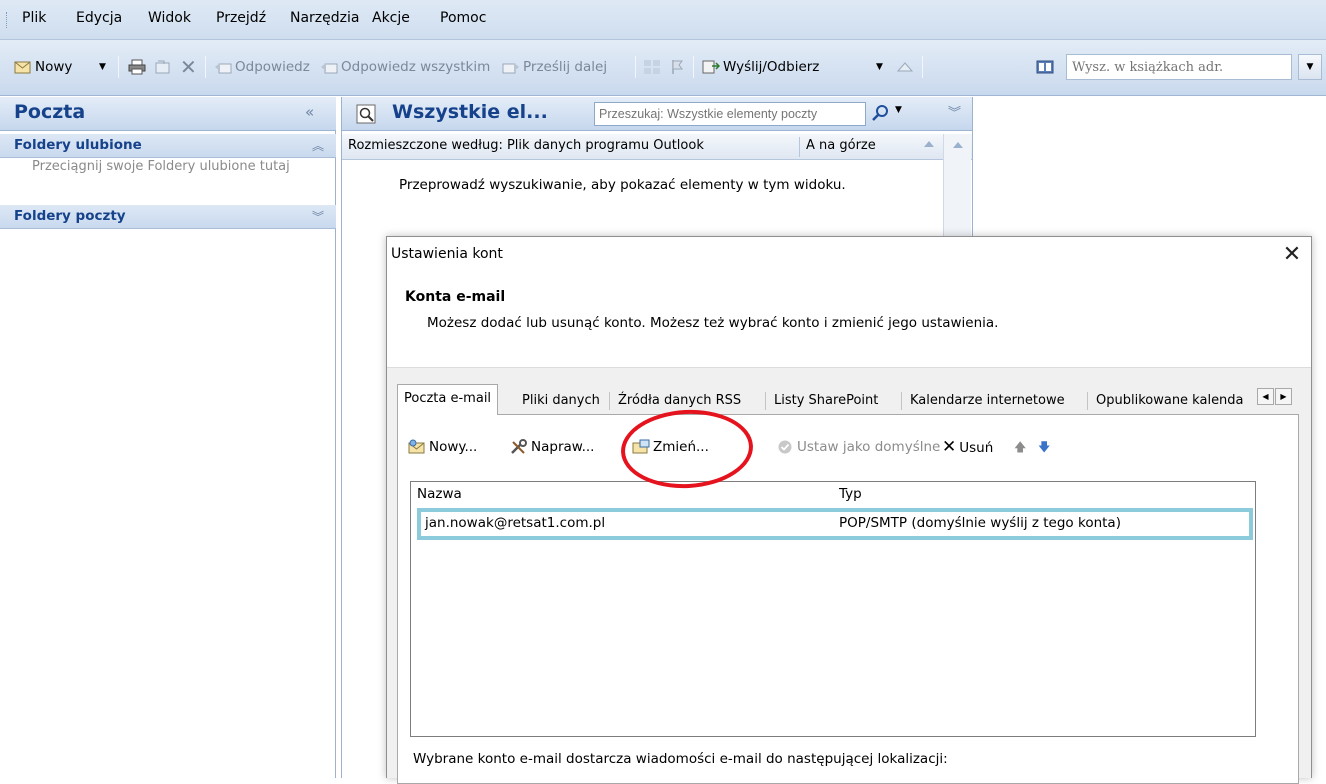  Describe the element at coordinates (841, 145) in the screenshot. I see `sort-order-label: A na górze` at that location.